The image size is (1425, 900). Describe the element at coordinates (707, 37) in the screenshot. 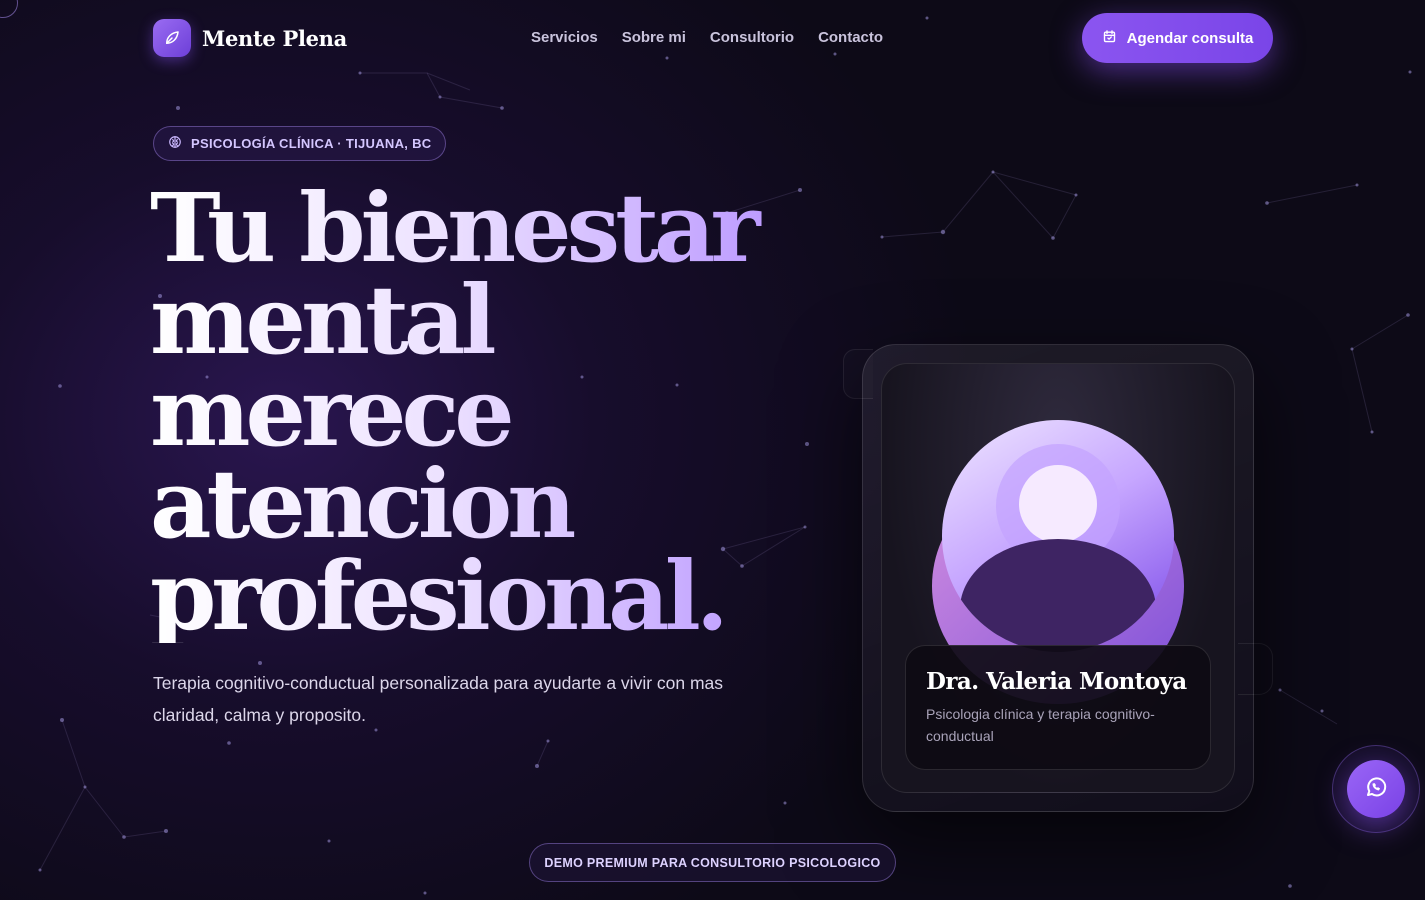

I see `main-menu: Servicios Sobre mi Consultorio Contacto` at that location.